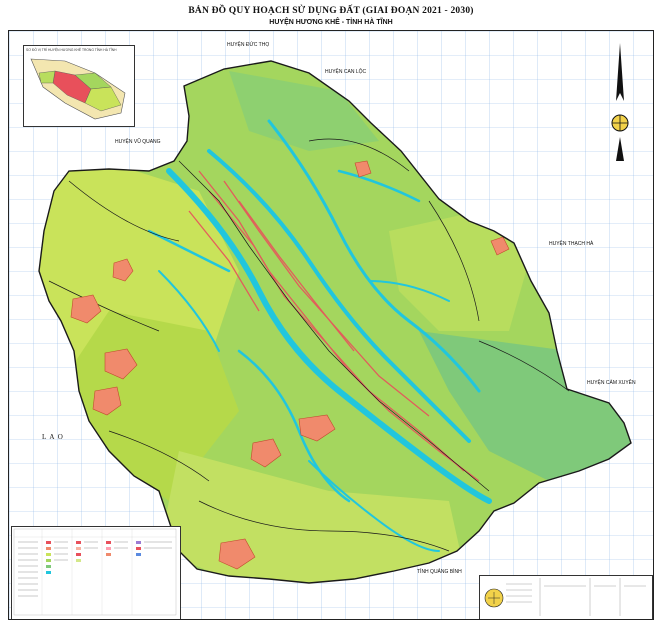  Describe the element at coordinates (248, 45) in the screenshot. I see `neighbor-label-north: HUYỆN ĐỨC THỌ` at that location.